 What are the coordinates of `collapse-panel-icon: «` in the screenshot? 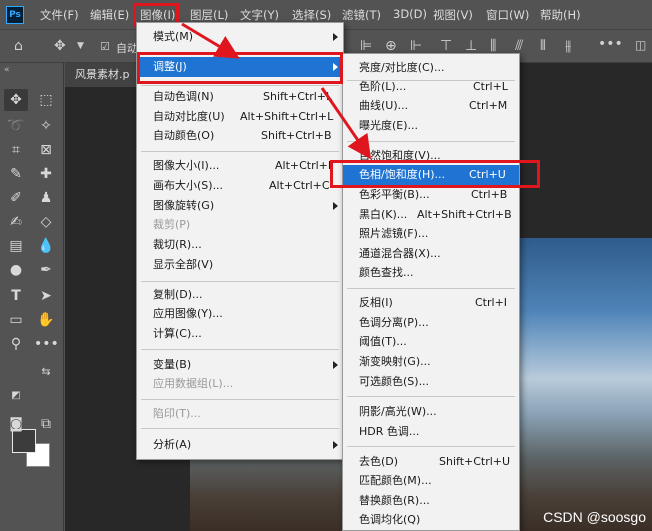 It's located at (7, 70).